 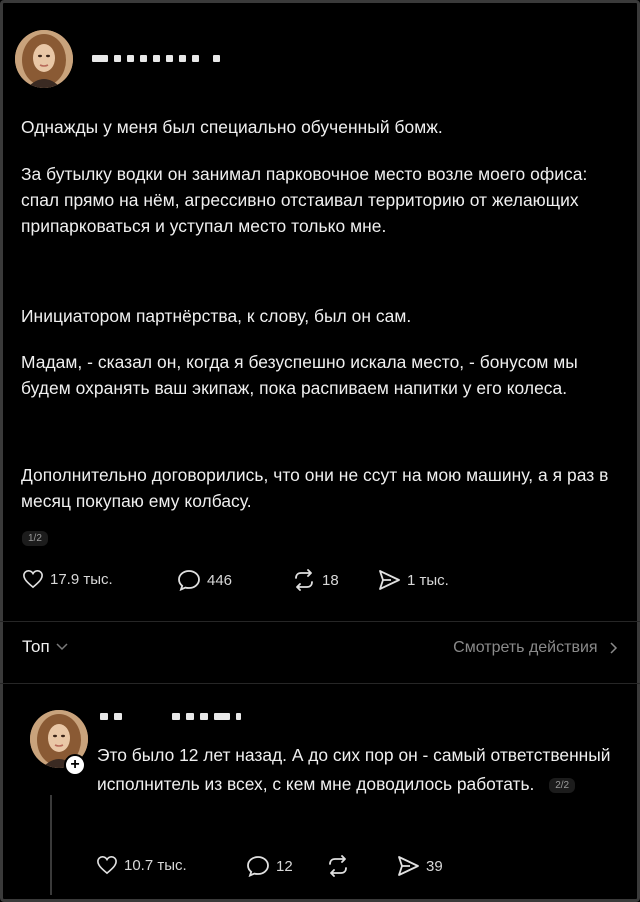 I want to click on comment-reply-button: 12, so click(x=269, y=866).